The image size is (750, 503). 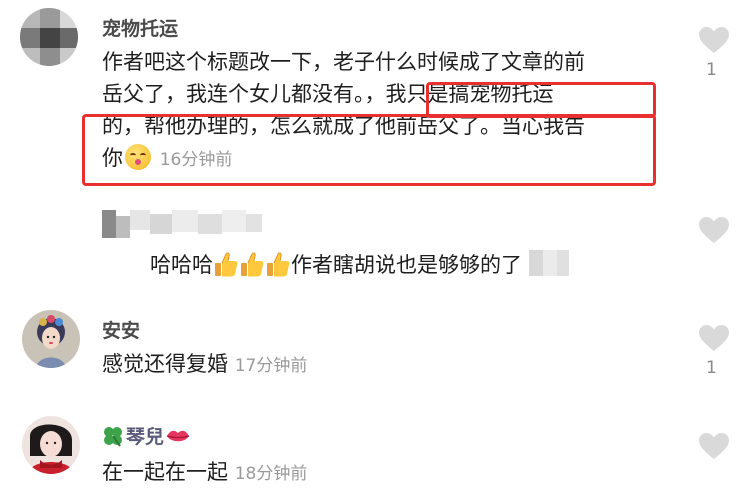 What do you see at coordinates (343, 126) in the screenshot?
I see `comment-text-line: 的，帮他办理的，怎么就成了他前岳父了。当心我告` at bounding box center [343, 126].